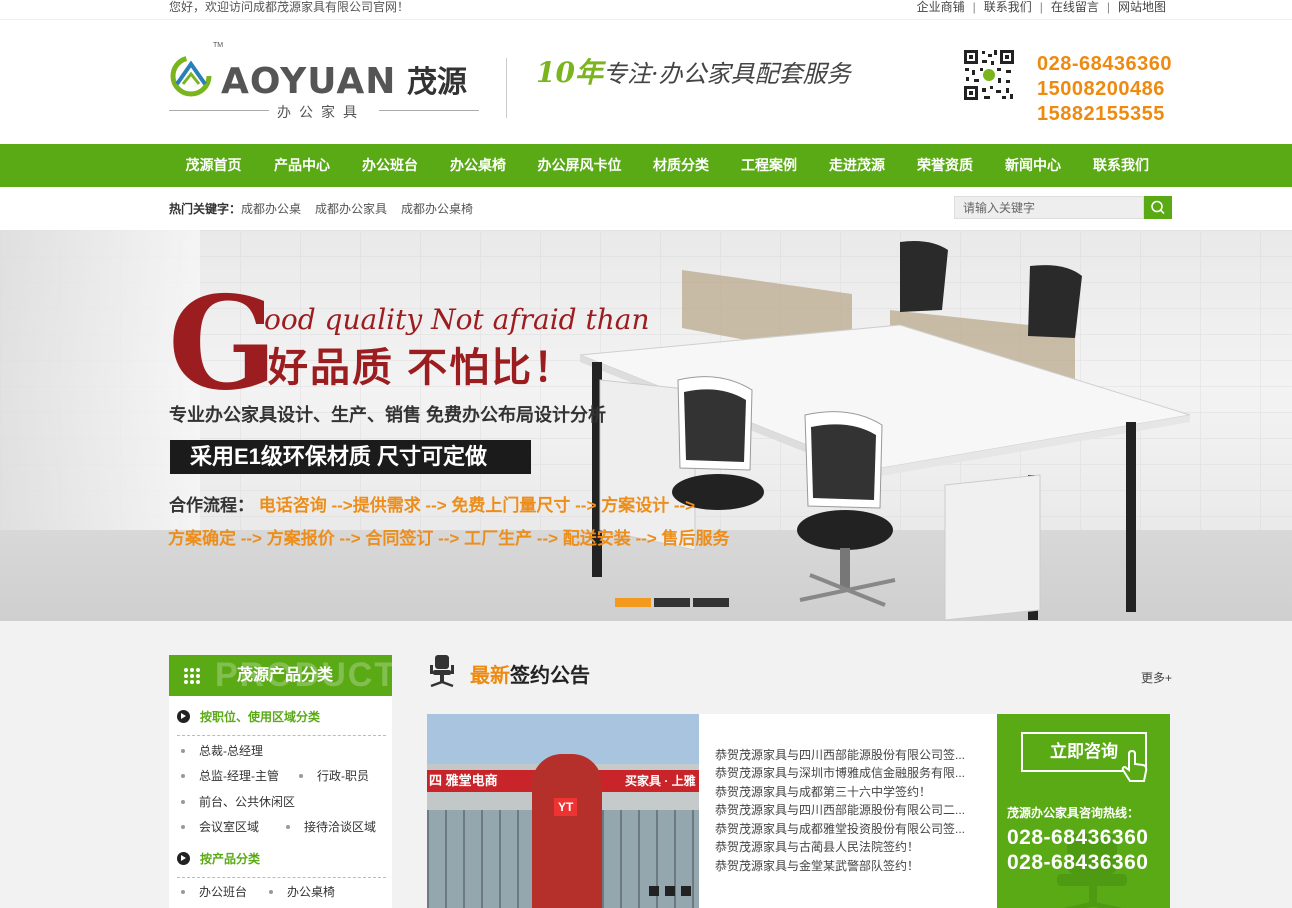 The image size is (1292, 908). Describe the element at coordinates (945, 165) in the screenshot. I see `nav-honors: 荣誉资质` at that location.